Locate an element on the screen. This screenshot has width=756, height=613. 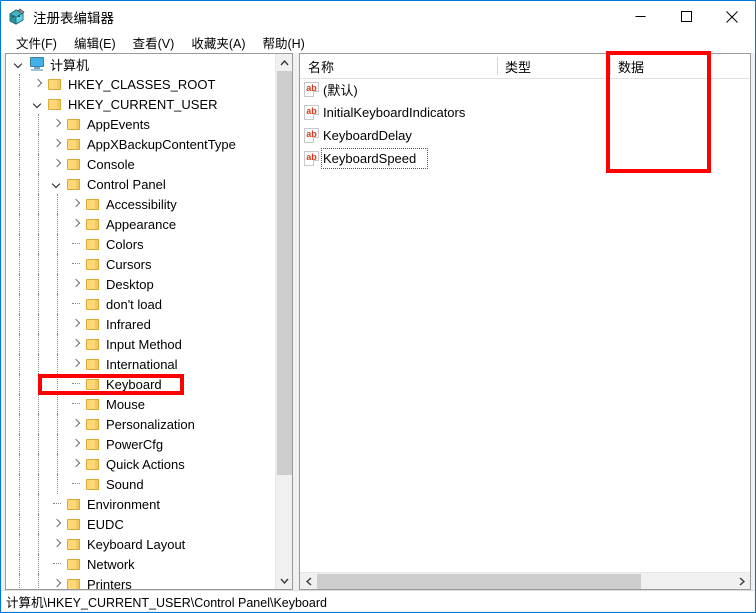
tree-item-environment: Environment is located at coordinates (140, 504).